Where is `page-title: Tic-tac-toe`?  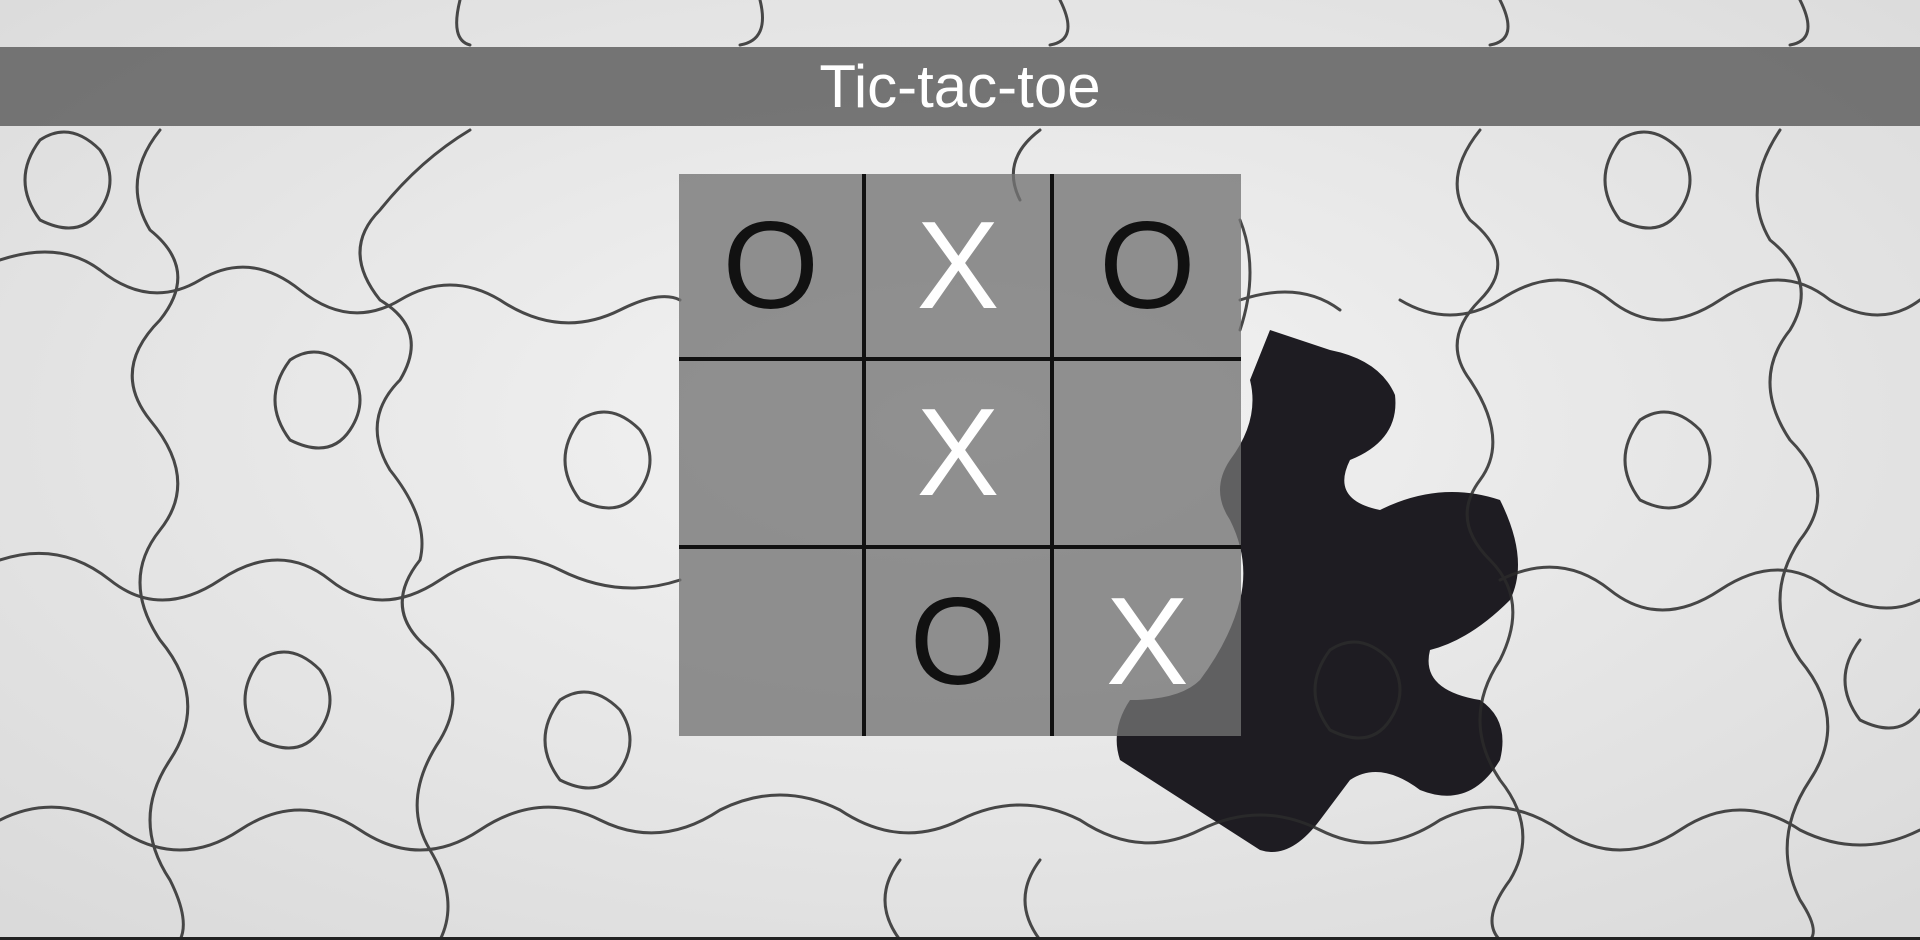
page-title: Tic-tac-toe is located at coordinates (960, 86).